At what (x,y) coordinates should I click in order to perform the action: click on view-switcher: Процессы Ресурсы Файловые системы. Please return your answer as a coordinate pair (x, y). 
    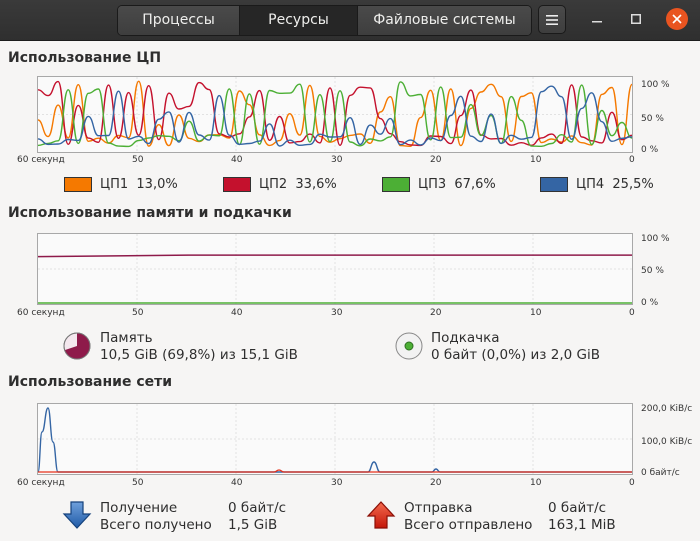
    Looking at the image, I should click on (324, 20).